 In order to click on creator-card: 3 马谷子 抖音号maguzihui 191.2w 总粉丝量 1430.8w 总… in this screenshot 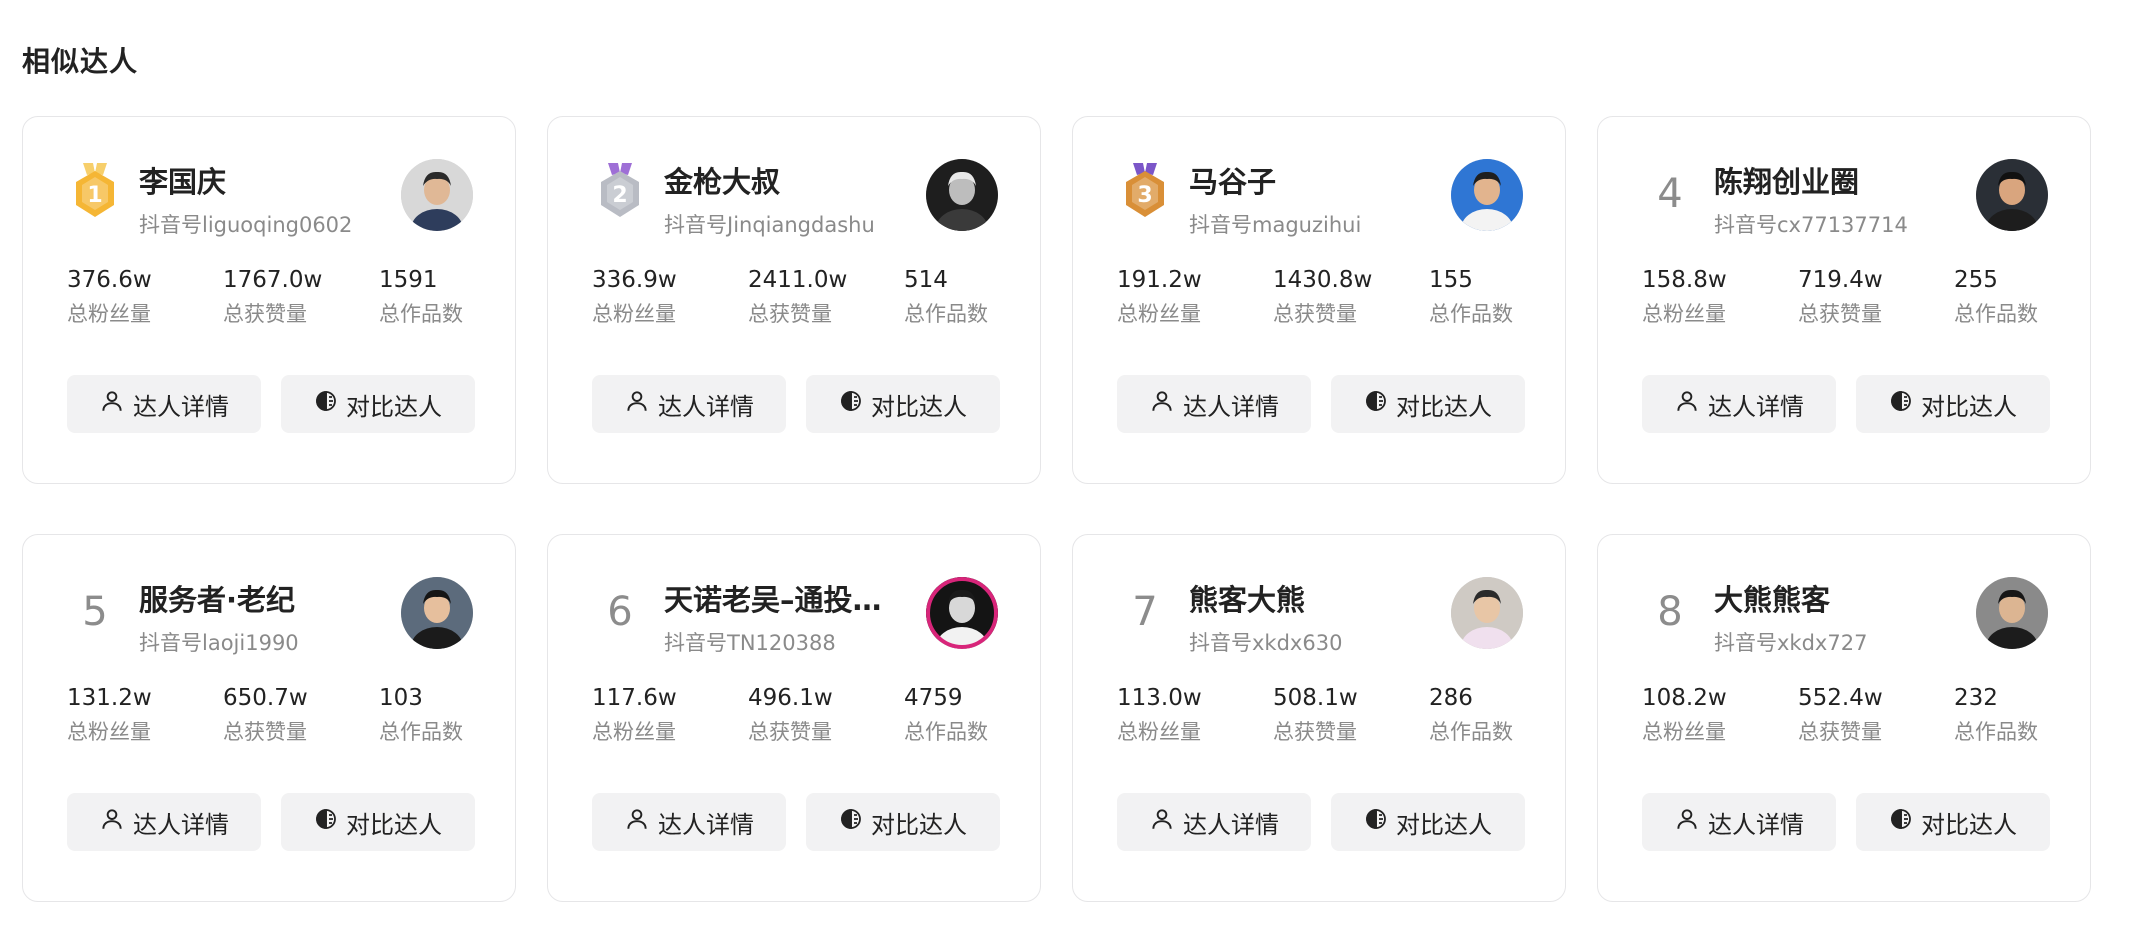, I will do `click(1319, 300)`.